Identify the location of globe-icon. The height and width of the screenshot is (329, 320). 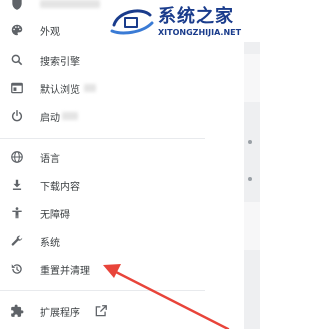
(17, 157).